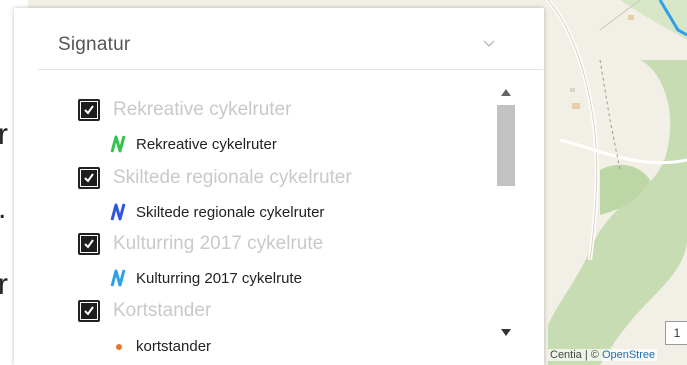 Image resolution: width=687 pixels, height=365 pixels. I want to click on legend-item: Skiltede regionale cykelruter, so click(217, 212).